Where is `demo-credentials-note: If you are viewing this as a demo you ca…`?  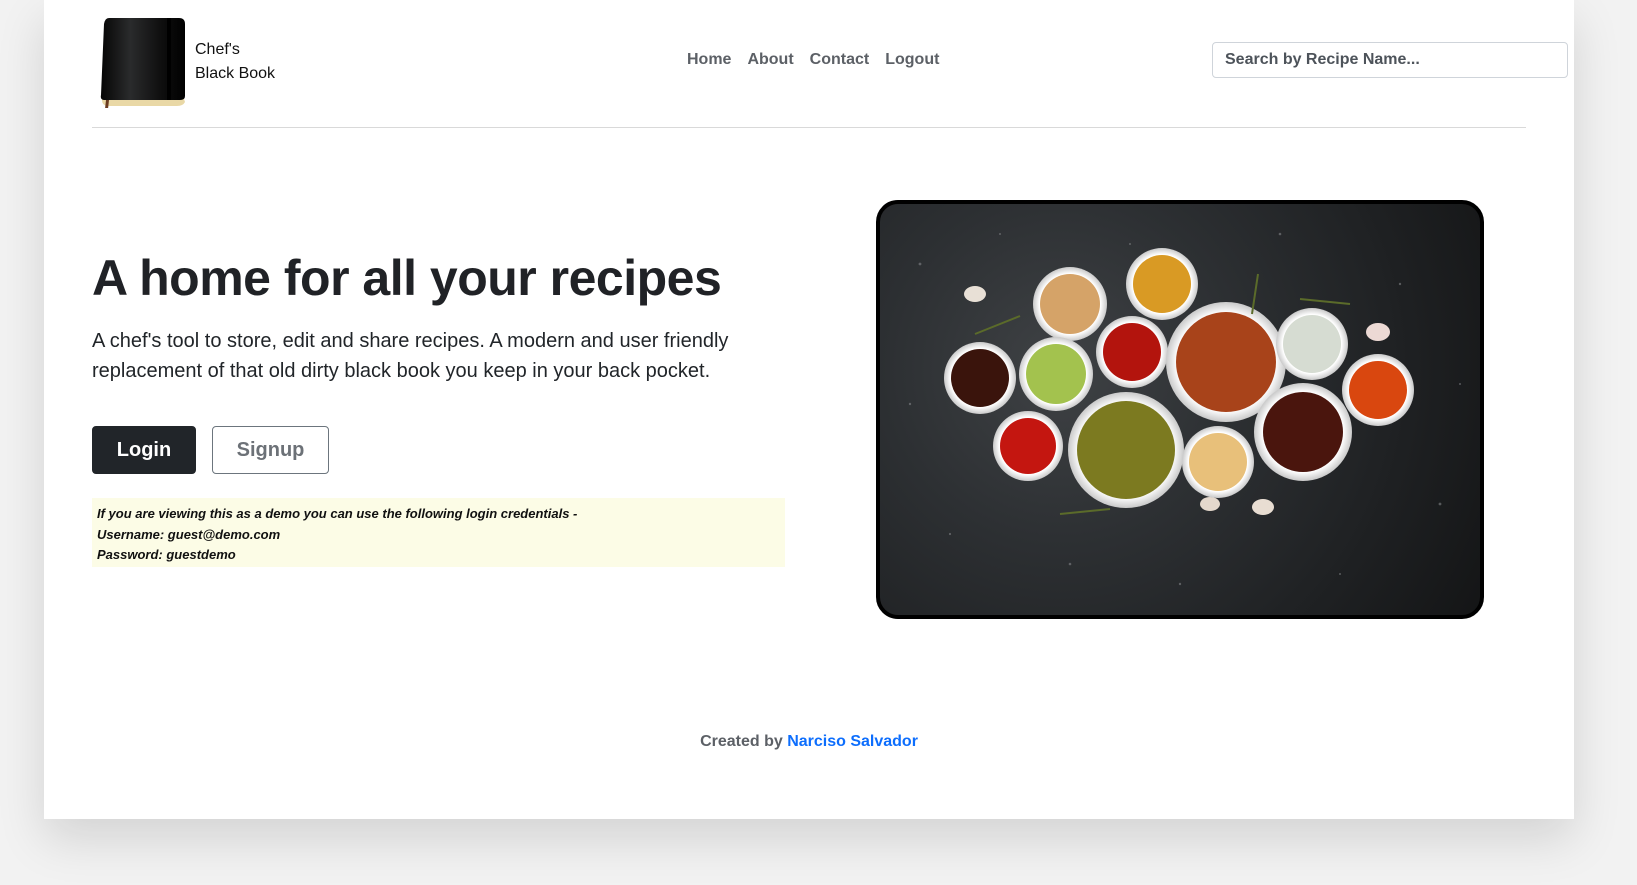 demo-credentials-note: If you are viewing this as a demo you ca… is located at coordinates (438, 532).